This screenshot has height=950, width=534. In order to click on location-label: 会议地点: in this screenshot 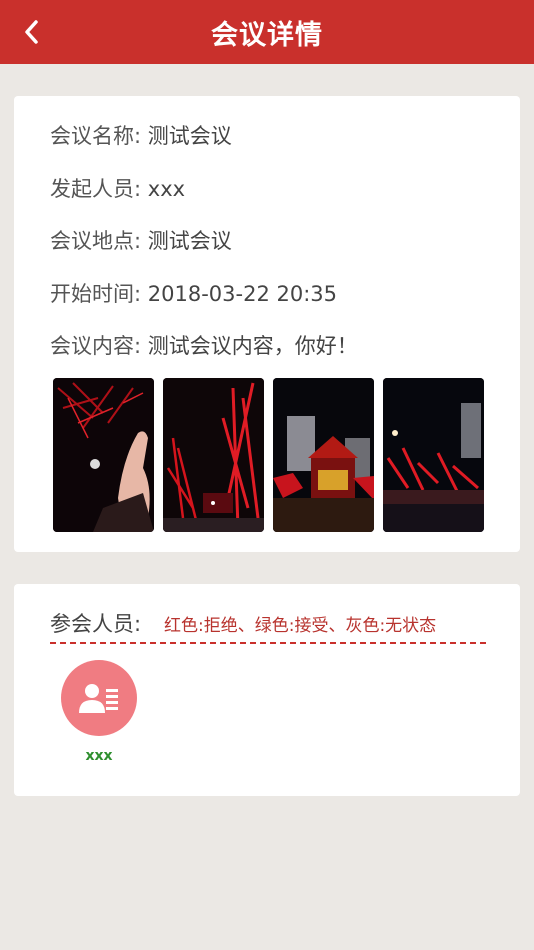, I will do `click(96, 241)`.